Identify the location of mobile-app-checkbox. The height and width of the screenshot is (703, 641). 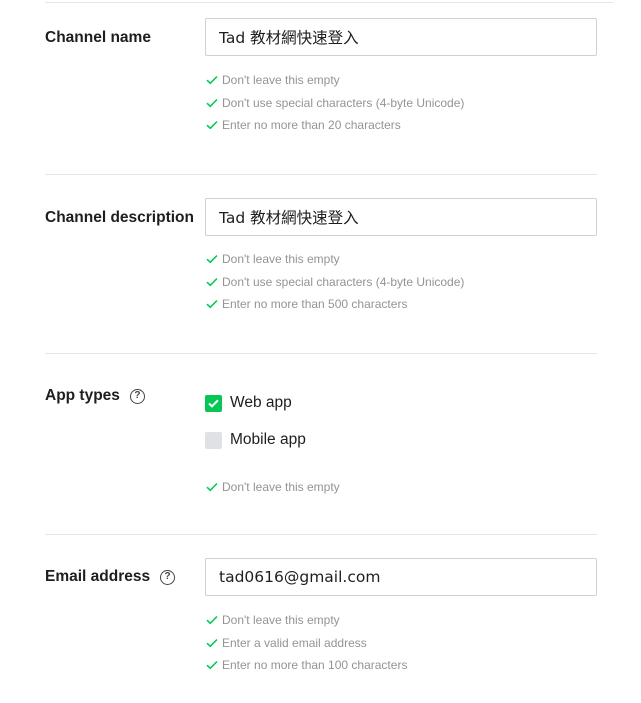
(213, 440).